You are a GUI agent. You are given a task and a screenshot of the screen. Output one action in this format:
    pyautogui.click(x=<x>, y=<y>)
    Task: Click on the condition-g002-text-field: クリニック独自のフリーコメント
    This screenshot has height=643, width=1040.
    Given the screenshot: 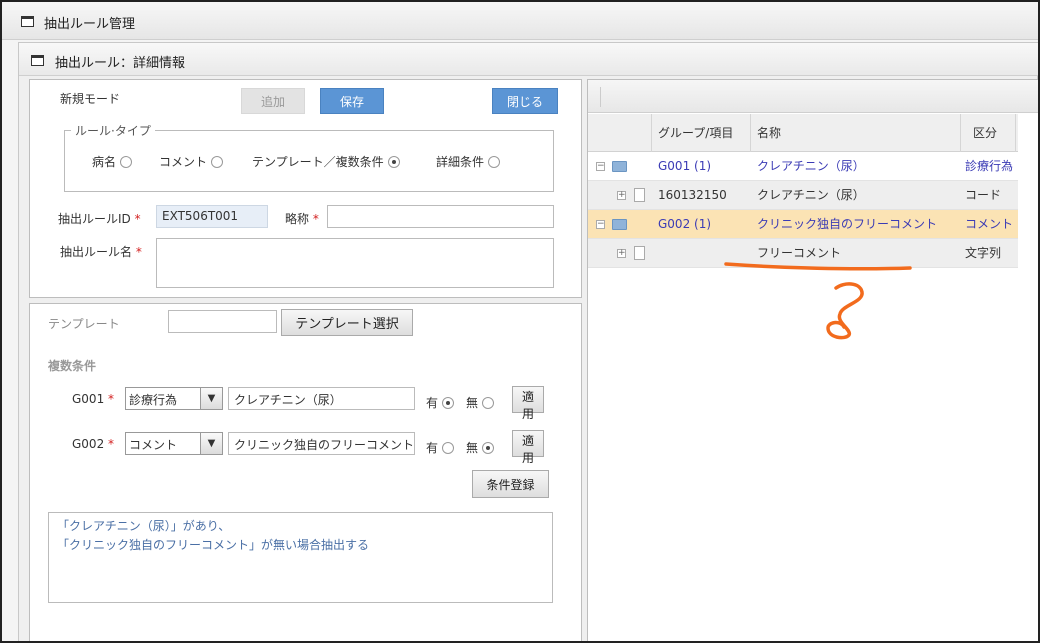 What is the action you would take?
    pyautogui.click(x=321, y=443)
    